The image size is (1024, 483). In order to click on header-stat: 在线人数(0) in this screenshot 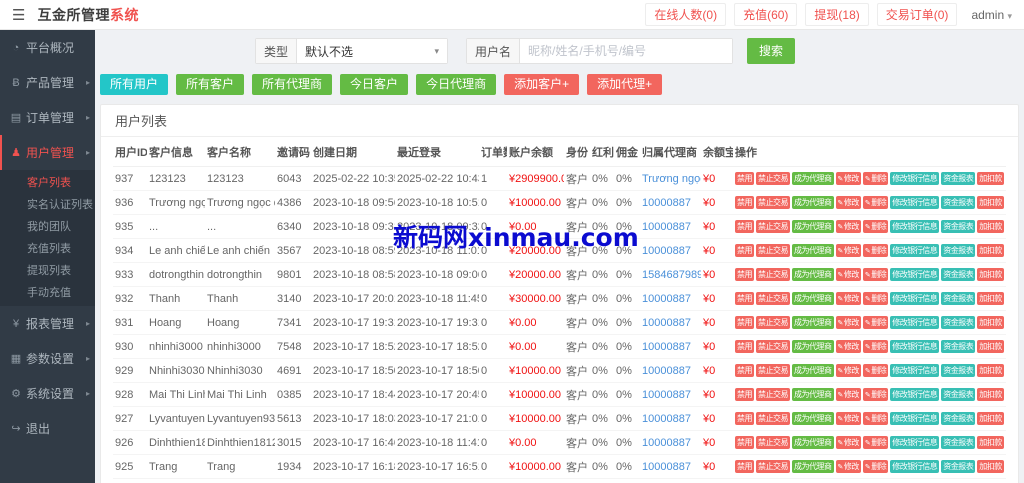, I will do `click(686, 14)`.